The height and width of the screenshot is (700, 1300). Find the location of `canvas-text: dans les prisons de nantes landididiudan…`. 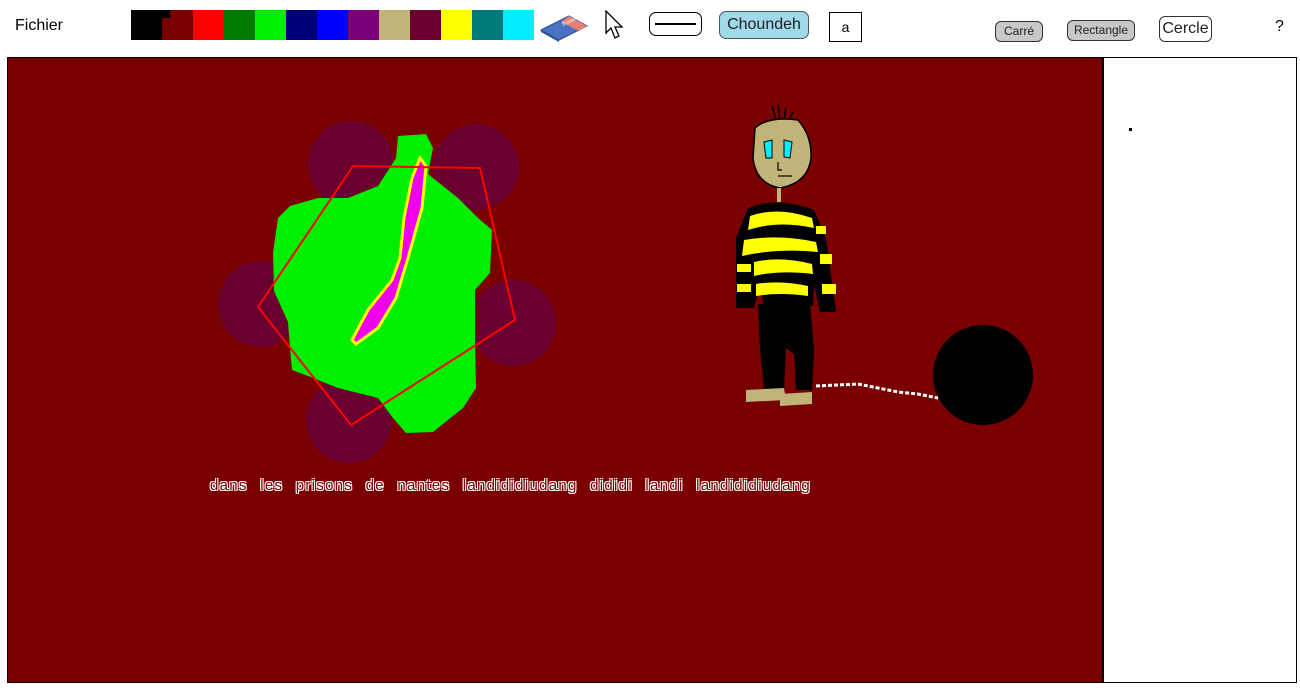

canvas-text: dans les prisons de nantes landididiudan… is located at coordinates (511, 485).